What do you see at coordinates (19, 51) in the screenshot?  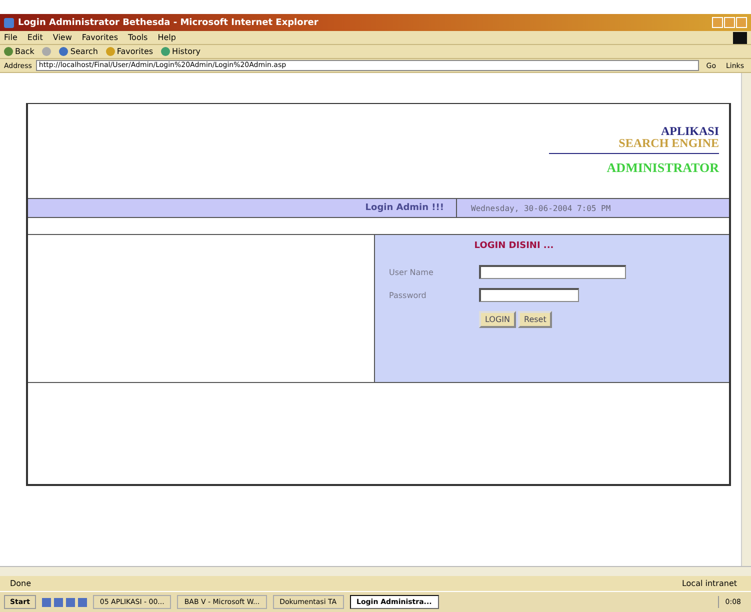 I see `back-button: Back` at bounding box center [19, 51].